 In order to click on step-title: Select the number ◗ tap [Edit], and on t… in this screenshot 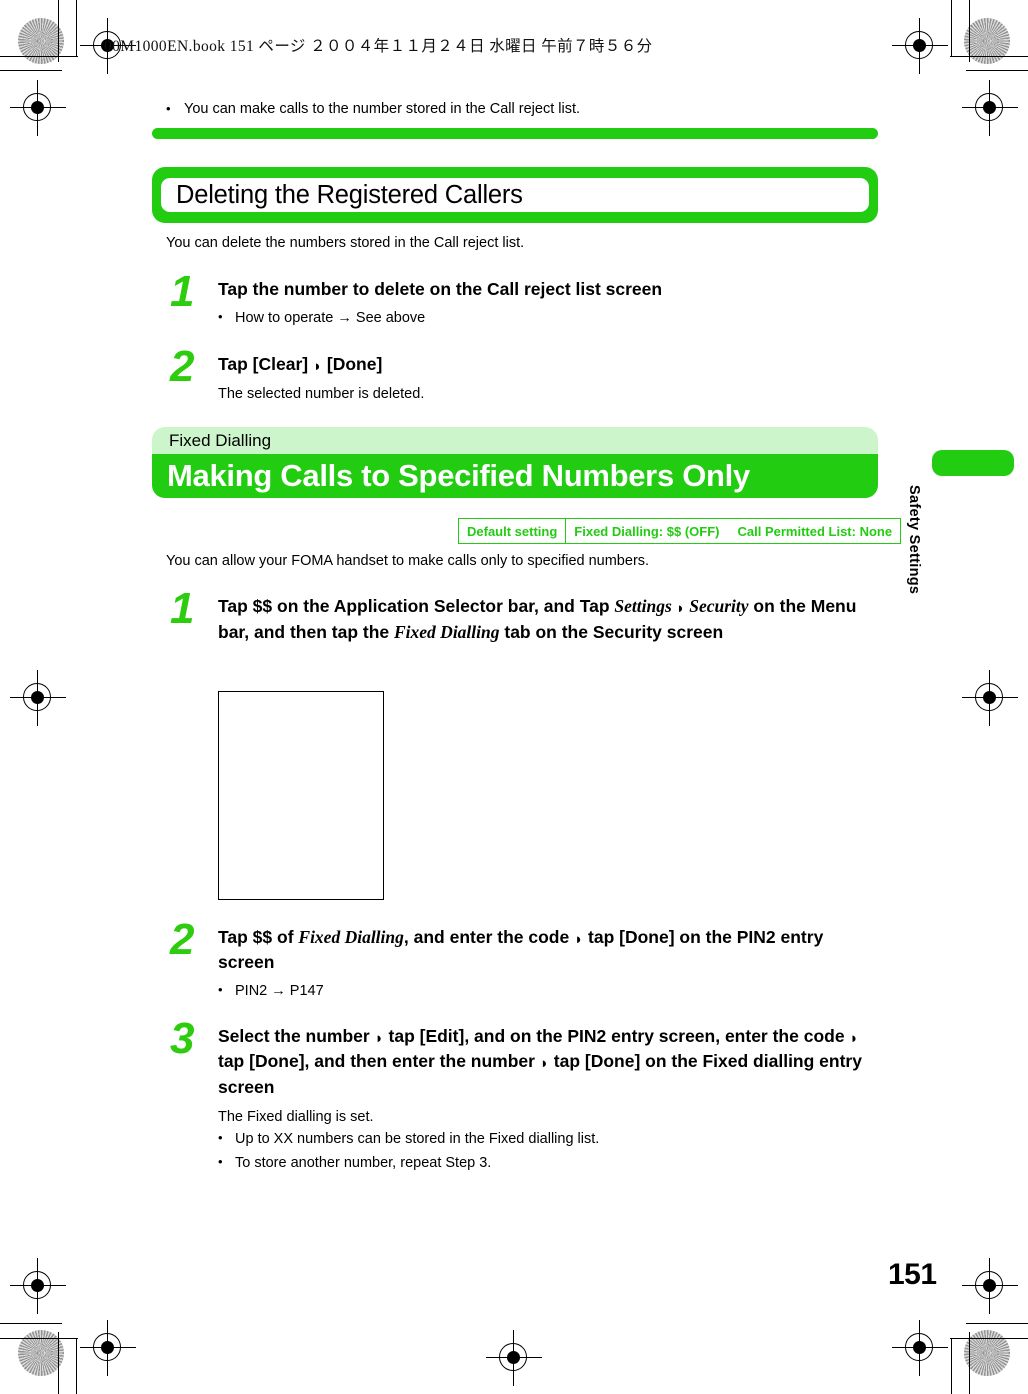, I will do `click(548, 1061)`.